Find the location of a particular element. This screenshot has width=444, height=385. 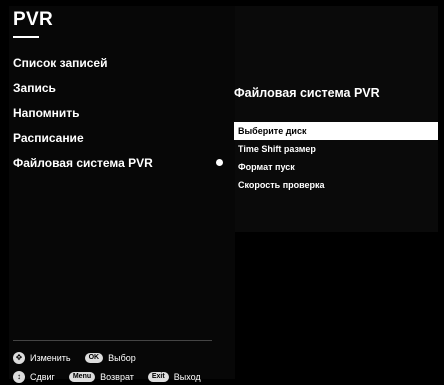

footer-hints-row-1: ✥ Изменить OK Выбор is located at coordinates (81, 358).